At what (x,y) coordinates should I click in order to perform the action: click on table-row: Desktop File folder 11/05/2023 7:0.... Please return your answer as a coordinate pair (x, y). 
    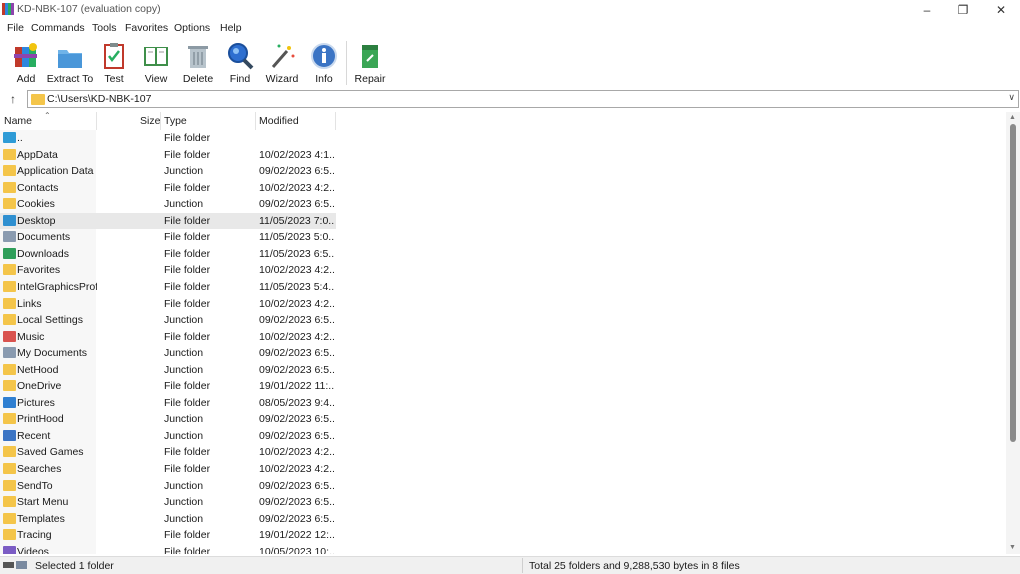
    Looking at the image, I should click on (168, 221).